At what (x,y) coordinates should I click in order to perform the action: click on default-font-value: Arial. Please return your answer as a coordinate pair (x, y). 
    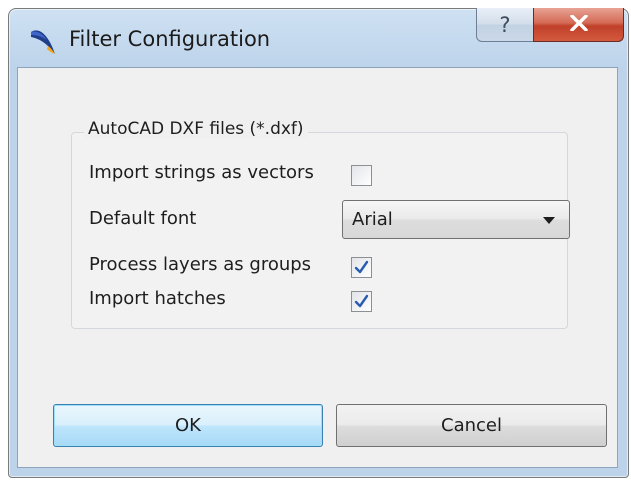
    Looking at the image, I should click on (372, 219).